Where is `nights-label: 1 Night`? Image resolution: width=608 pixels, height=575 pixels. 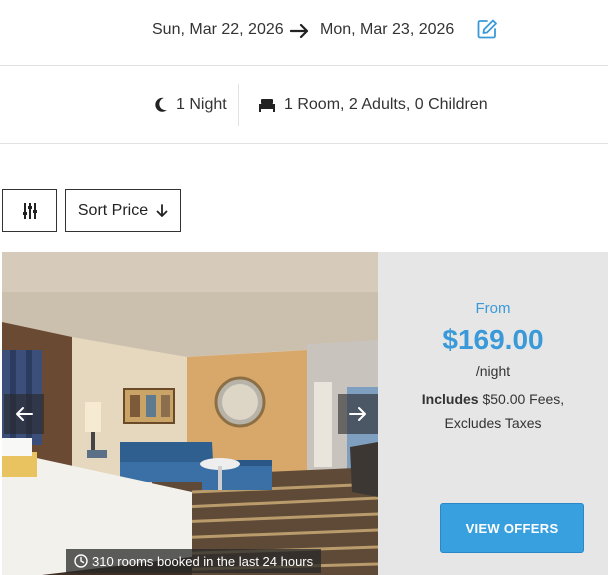
nights-label: 1 Night is located at coordinates (201, 104).